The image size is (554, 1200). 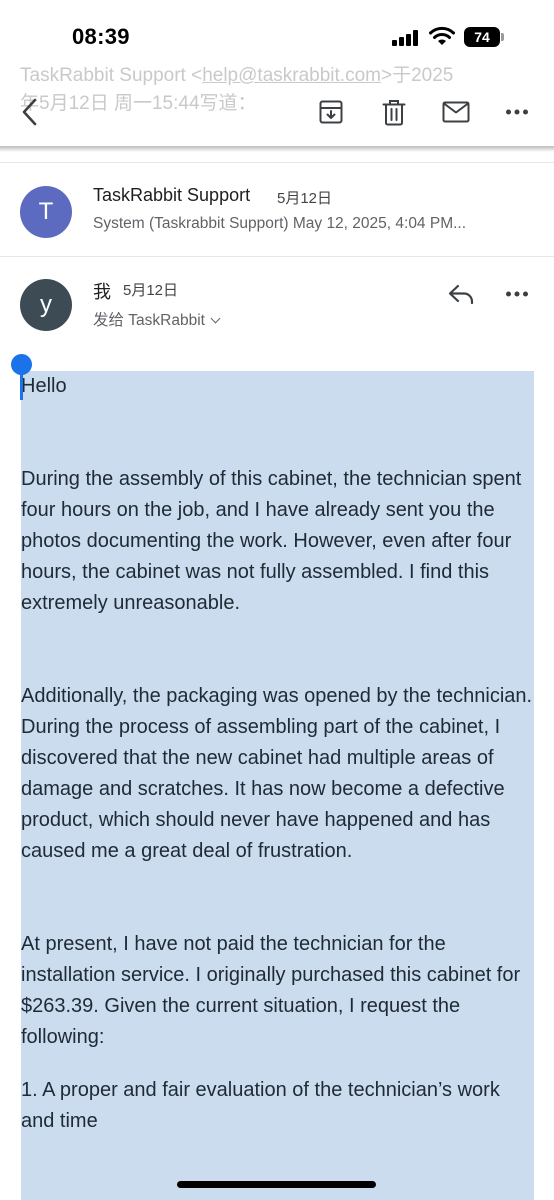 What do you see at coordinates (172, 195) in the screenshot?
I see `sender-name: TaskRabbit Support` at bounding box center [172, 195].